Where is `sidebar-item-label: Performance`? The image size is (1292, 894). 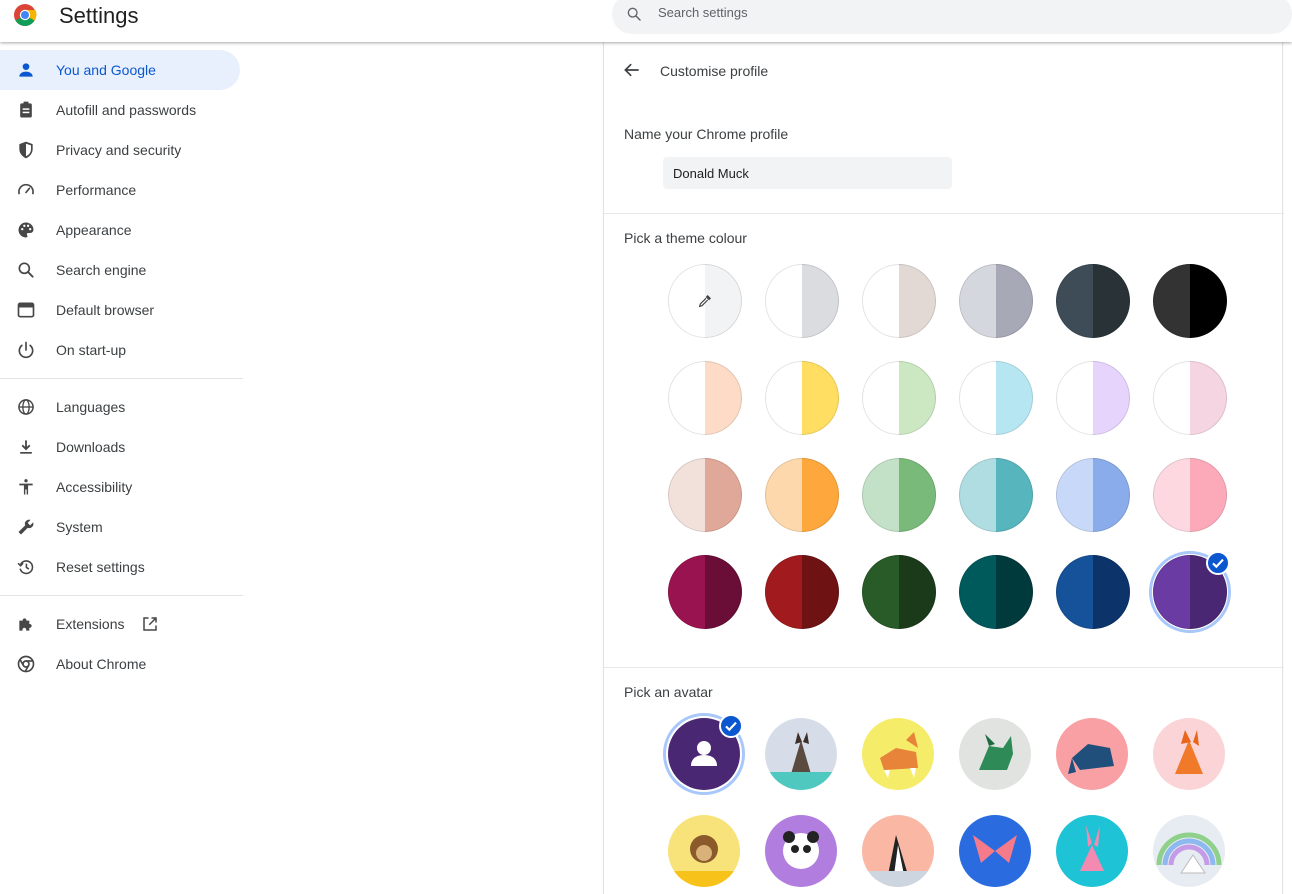
sidebar-item-label: Performance is located at coordinates (96, 190).